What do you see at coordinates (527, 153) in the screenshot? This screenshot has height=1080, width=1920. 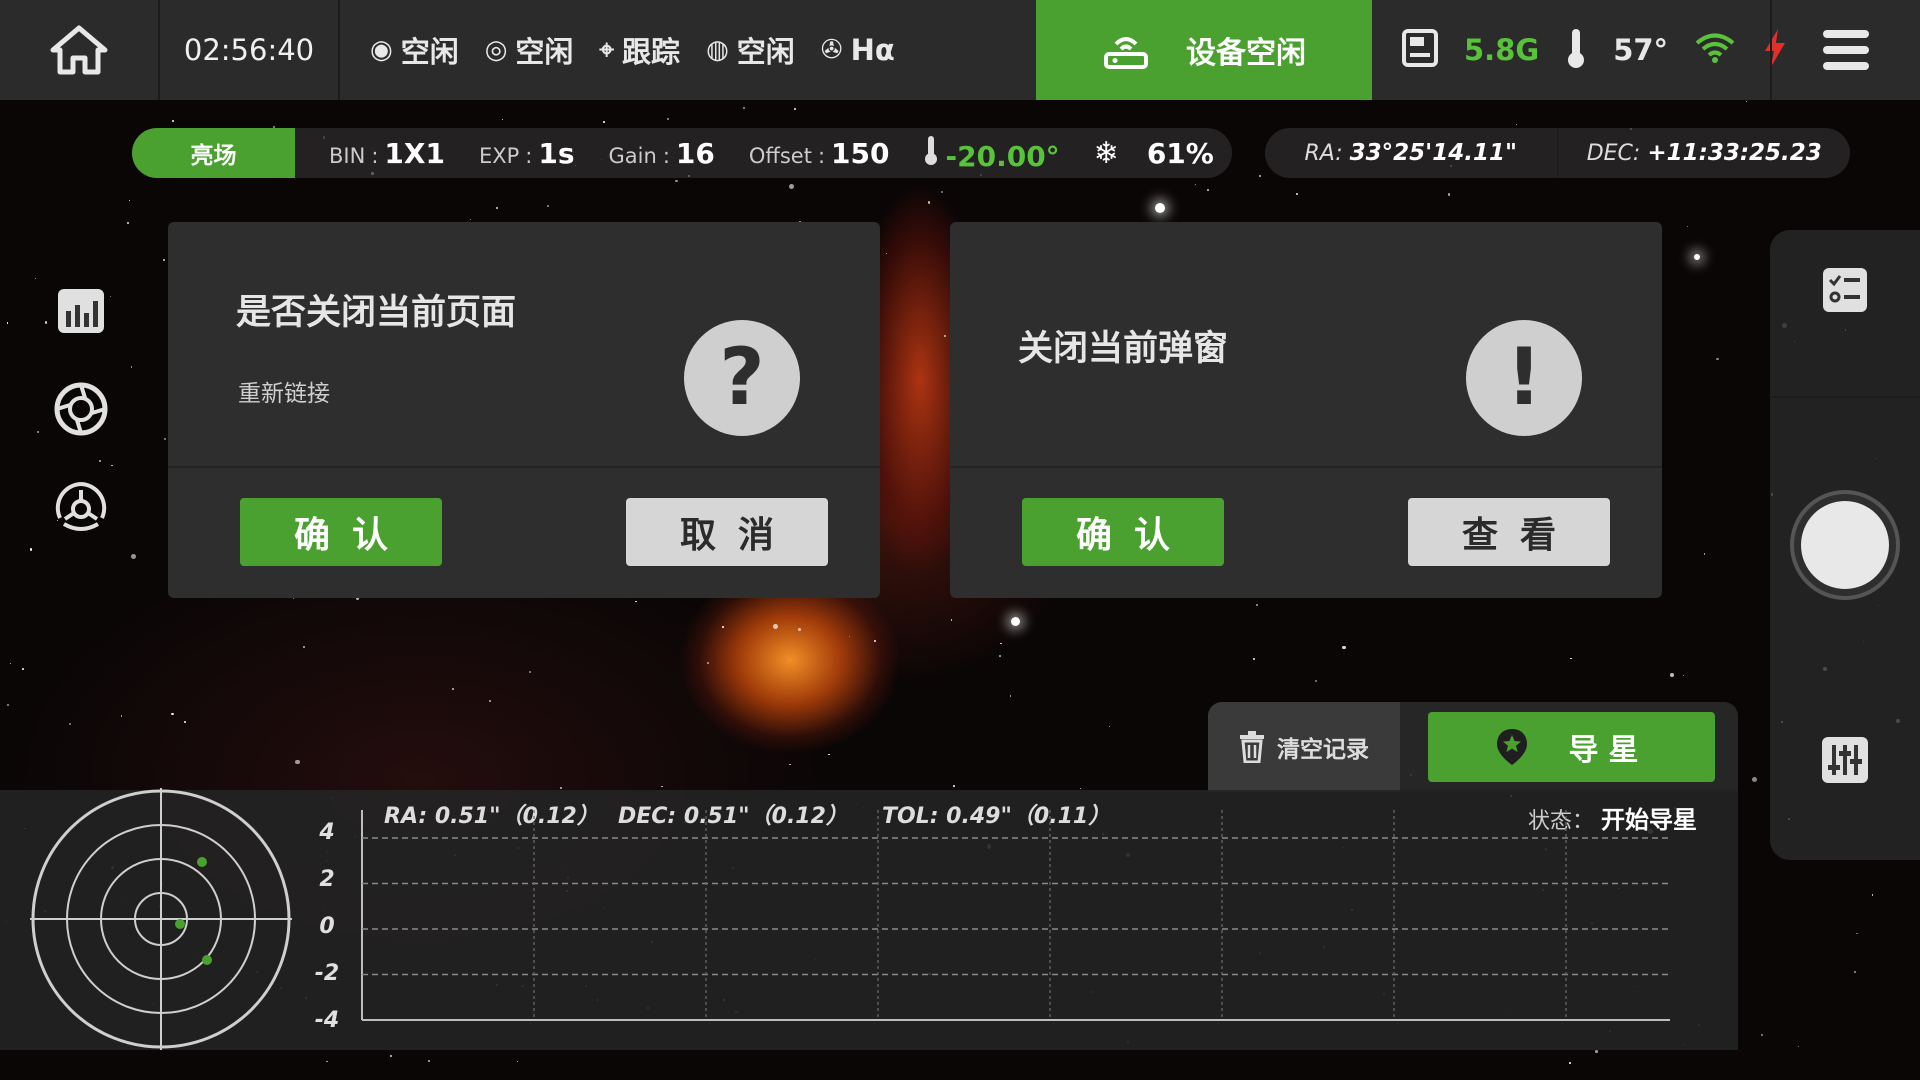 I see `exposure-setting: EXP: 1s` at bounding box center [527, 153].